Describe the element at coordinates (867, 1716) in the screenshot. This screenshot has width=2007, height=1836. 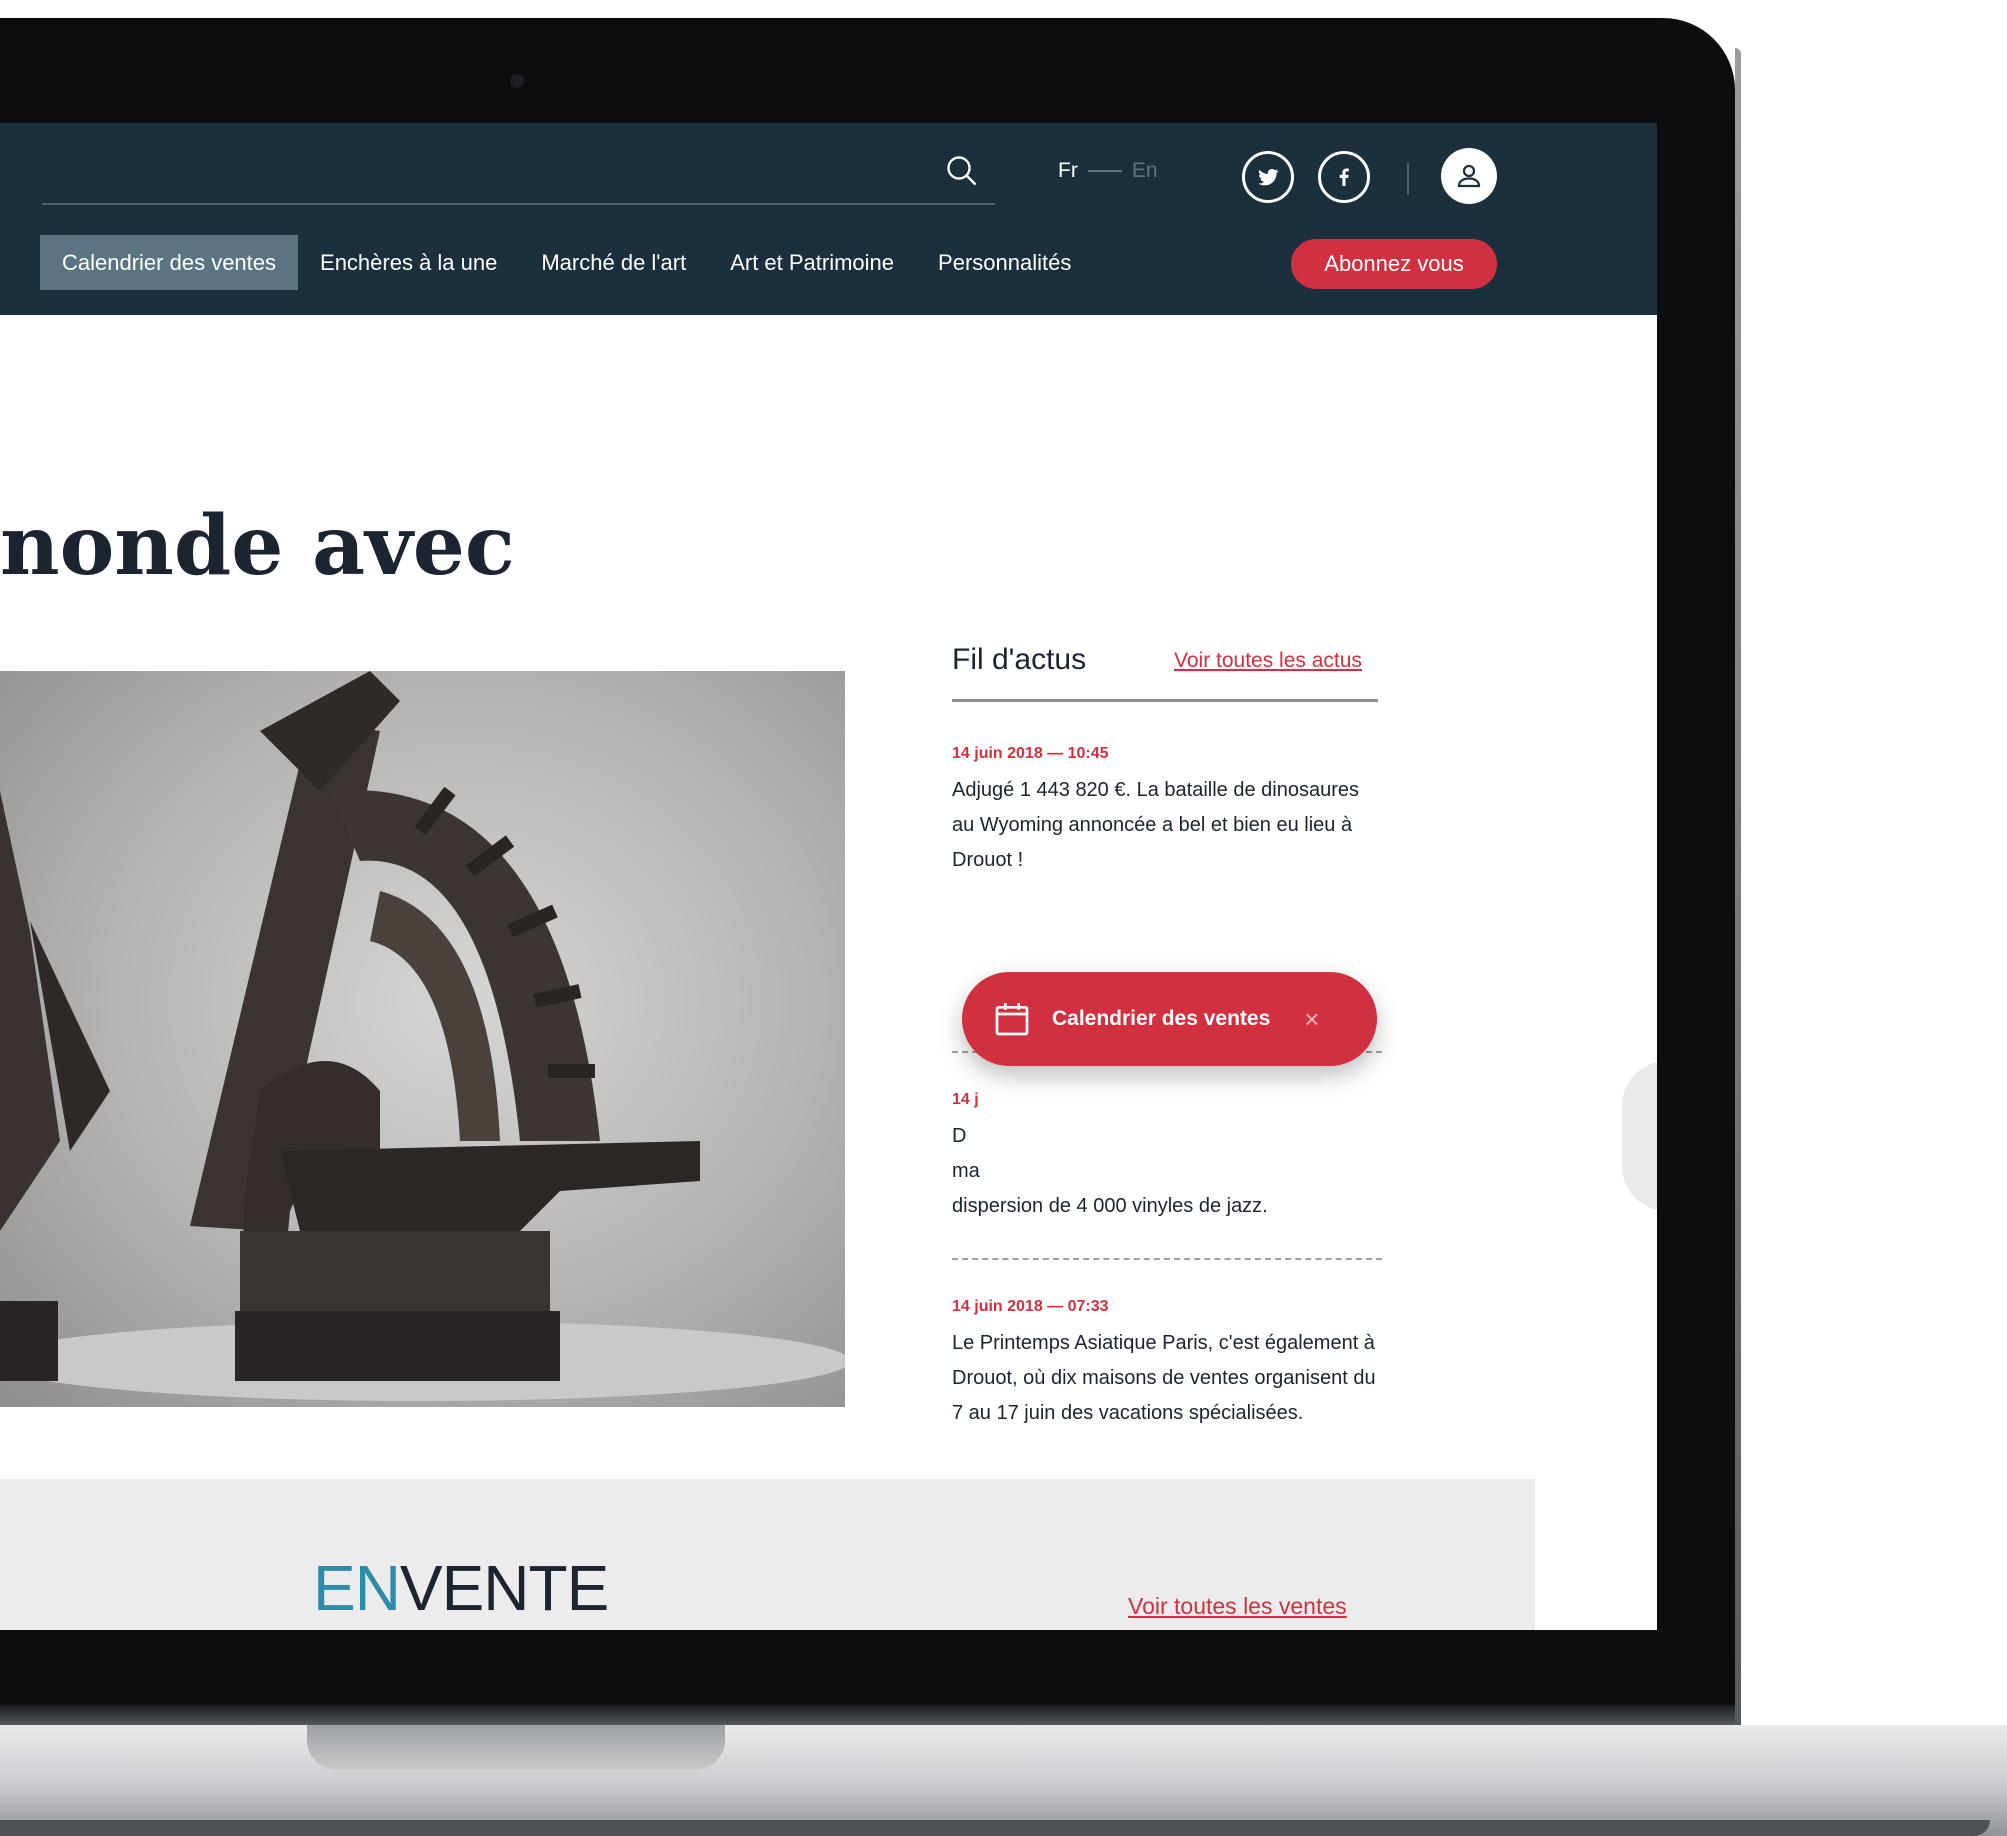
I see `laptop-hinge` at that location.